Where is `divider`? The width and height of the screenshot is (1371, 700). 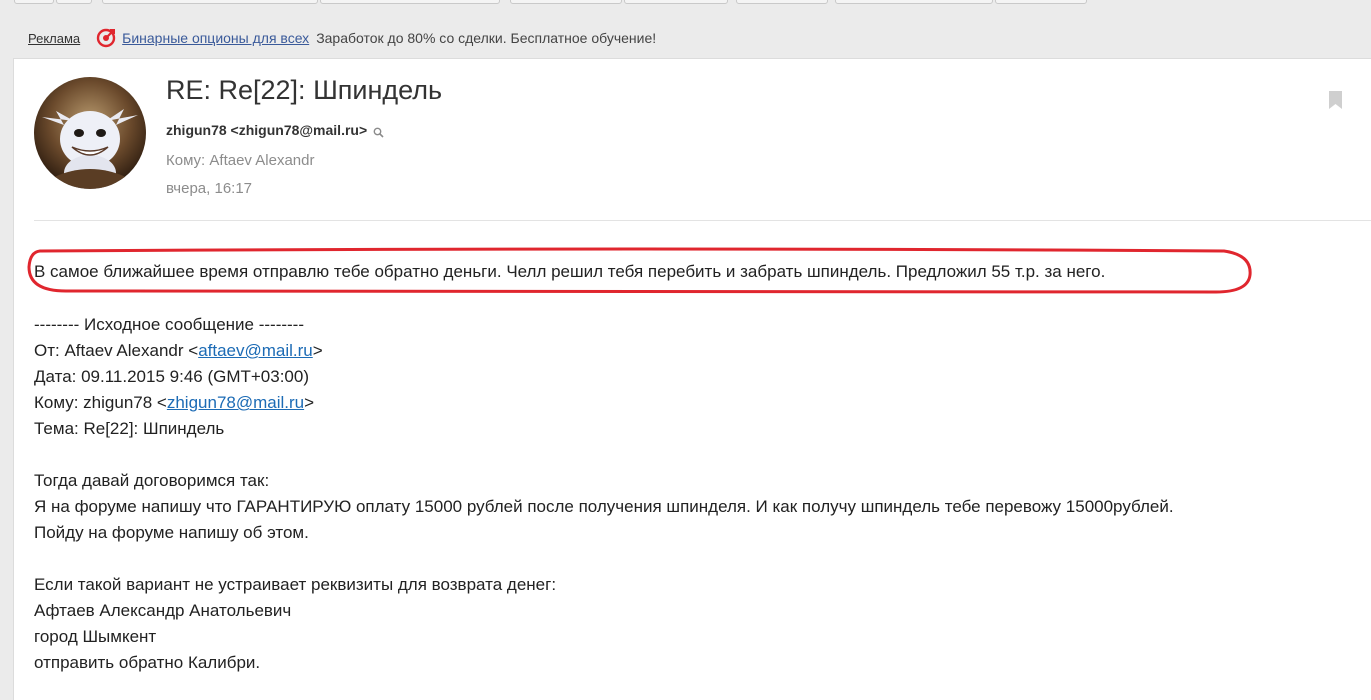
divider is located at coordinates (702, 220).